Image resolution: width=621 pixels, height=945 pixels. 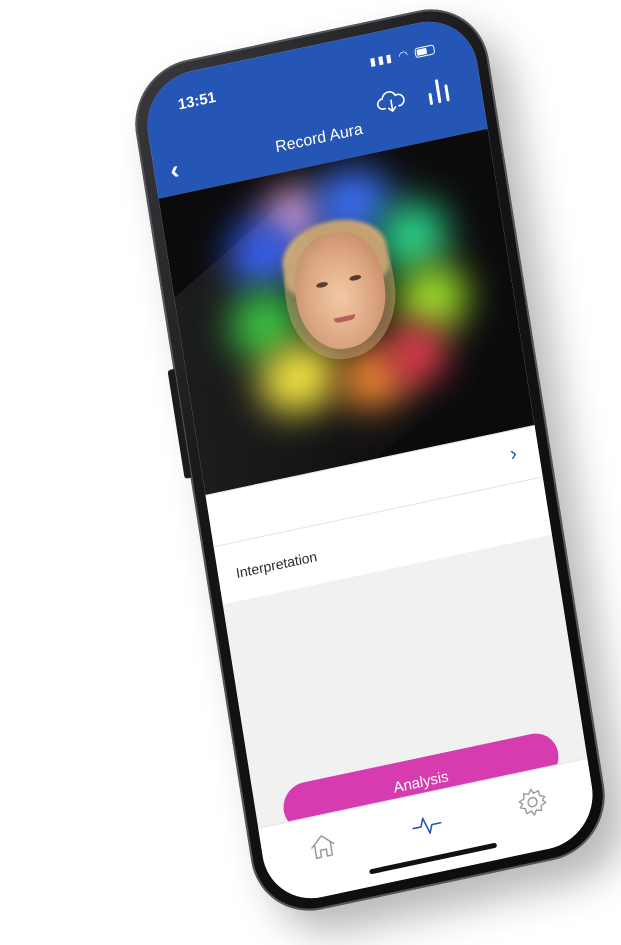 I want to click on status-icons: ▮▮▮ ◠, so click(x=402, y=55).